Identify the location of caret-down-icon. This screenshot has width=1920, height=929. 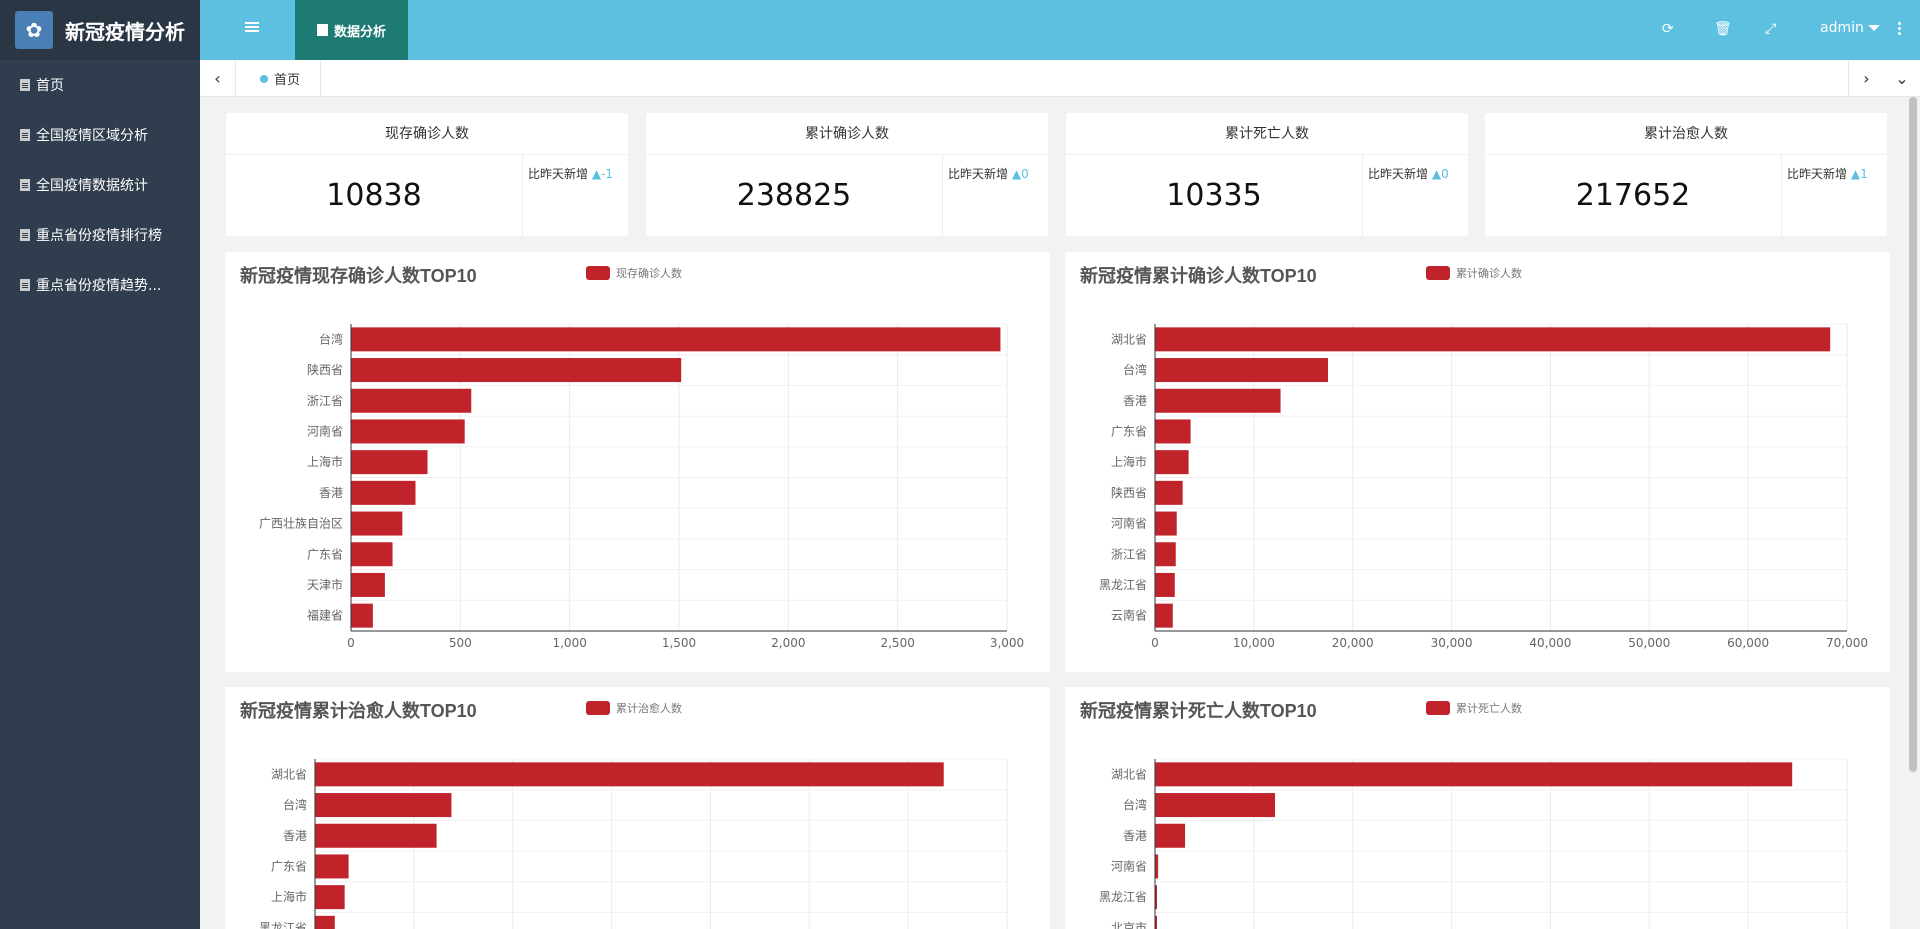
(1873, 28).